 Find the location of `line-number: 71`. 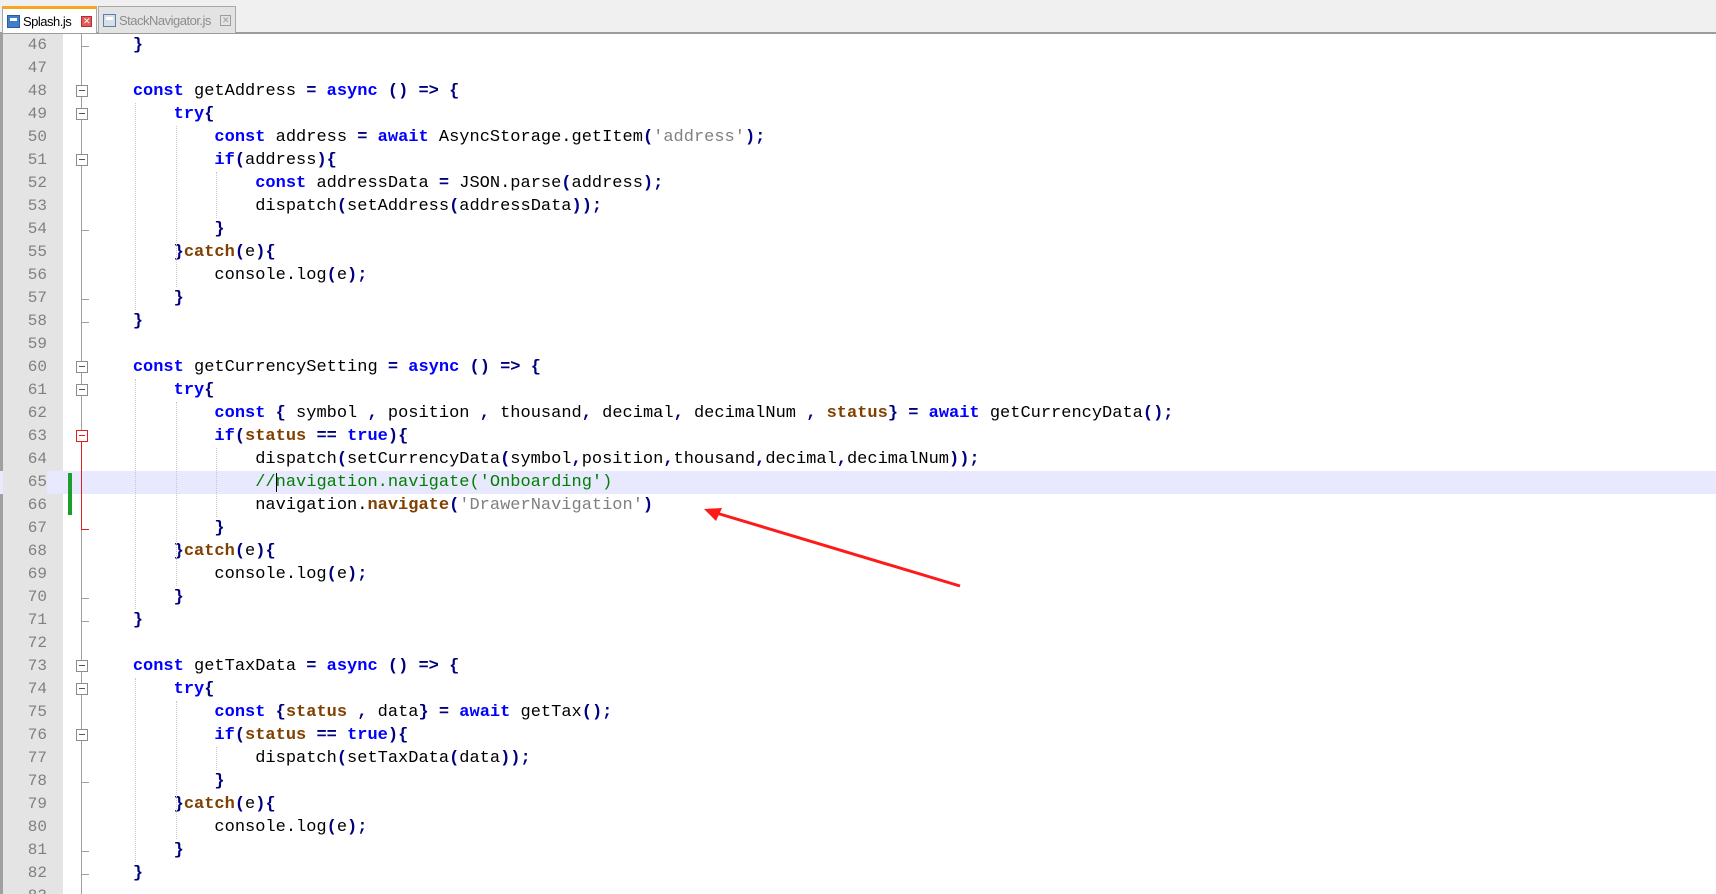

line-number: 71 is located at coordinates (37, 620).